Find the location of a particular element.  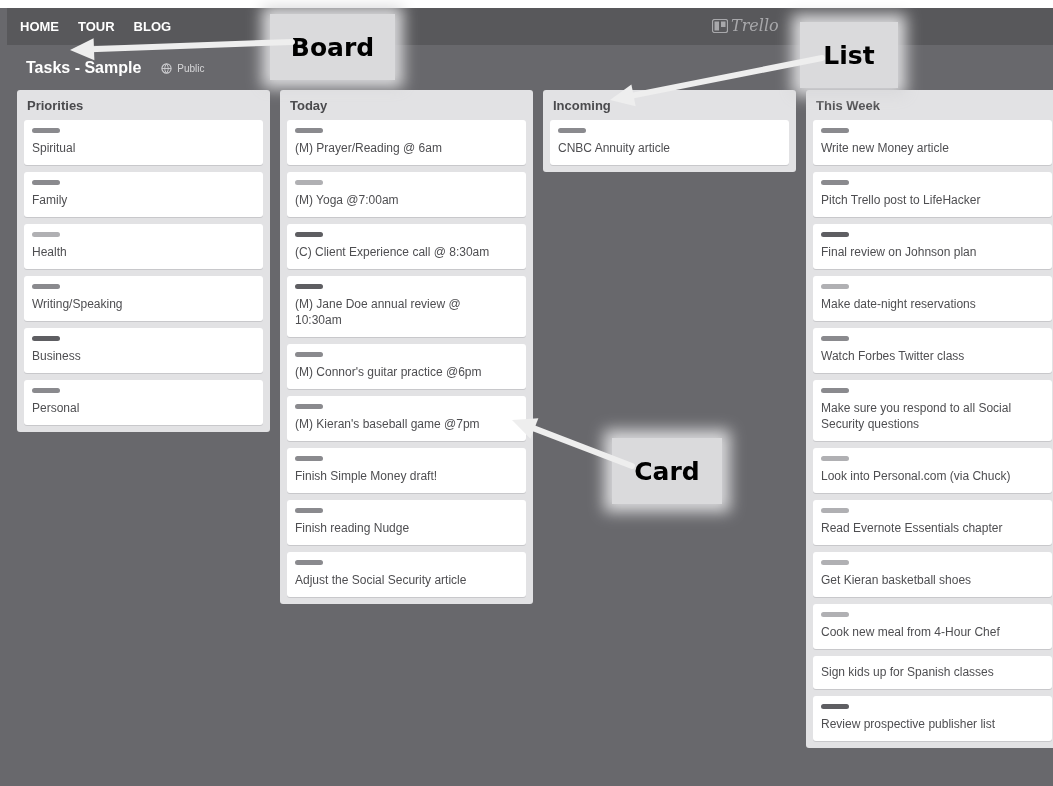

card-title: Watch Forbes Twitter class is located at coordinates (893, 356).